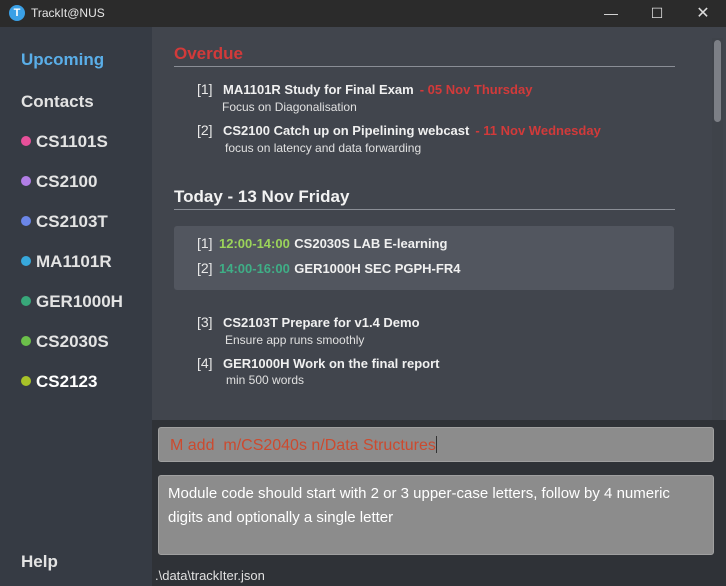  Describe the element at coordinates (205, 268) in the screenshot. I see `lesson-index: [2]` at that location.